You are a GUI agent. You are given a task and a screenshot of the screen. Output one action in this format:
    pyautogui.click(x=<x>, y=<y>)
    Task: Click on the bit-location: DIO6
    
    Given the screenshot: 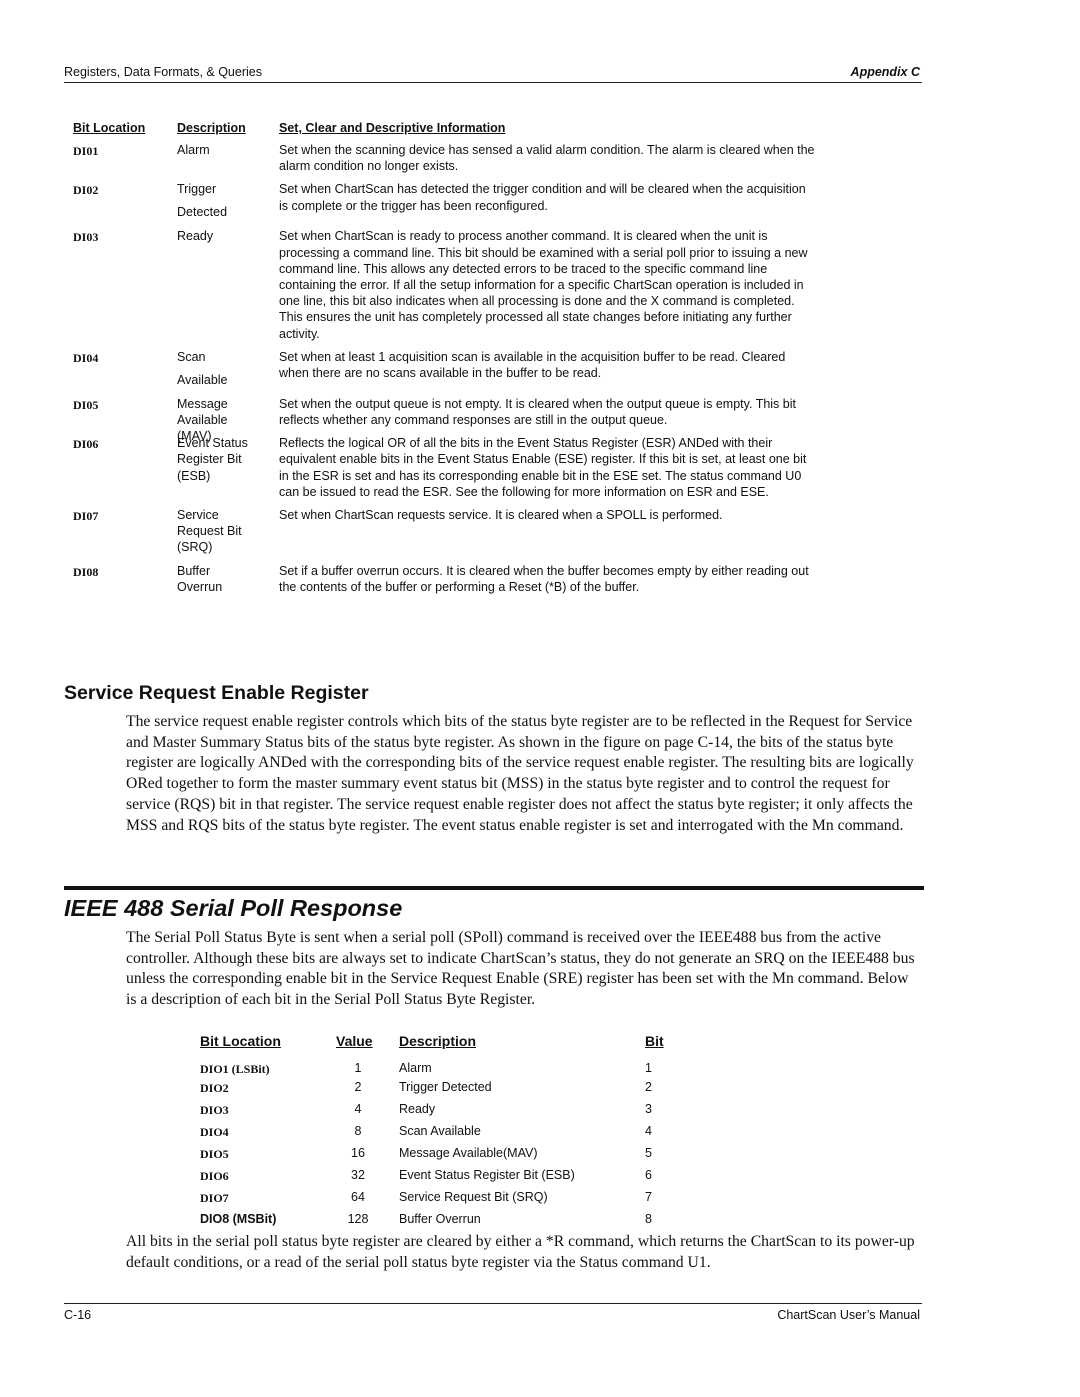 What is the action you would take?
    pyautogui.click(x=214, y=1176)
    